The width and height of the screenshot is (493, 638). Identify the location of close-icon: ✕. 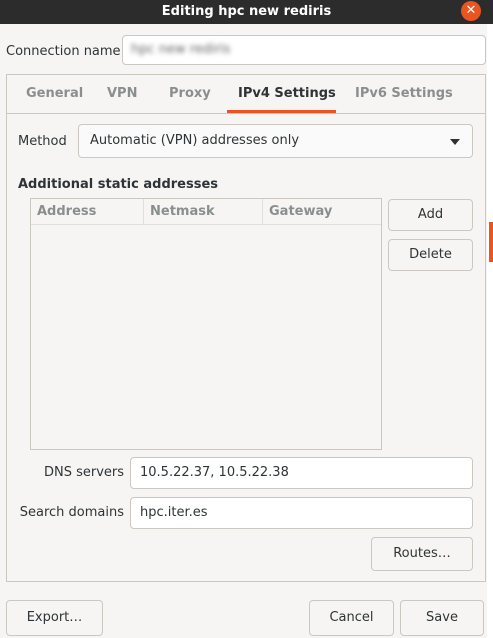
(471, 10).